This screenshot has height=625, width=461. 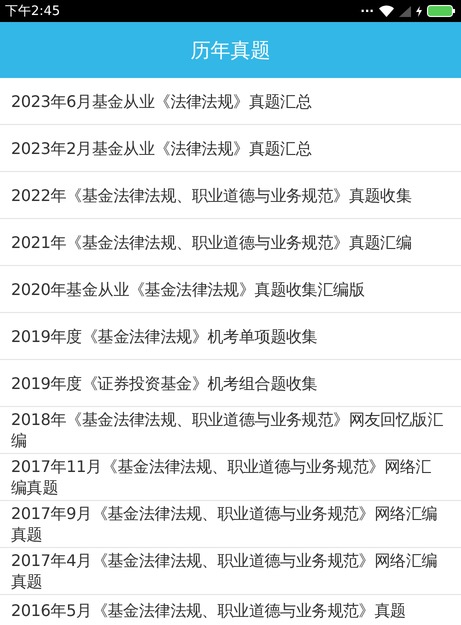 I want to click on list-item: 2019年度《证券投资基金》机考组合题收集, so click(x=230, y=383).